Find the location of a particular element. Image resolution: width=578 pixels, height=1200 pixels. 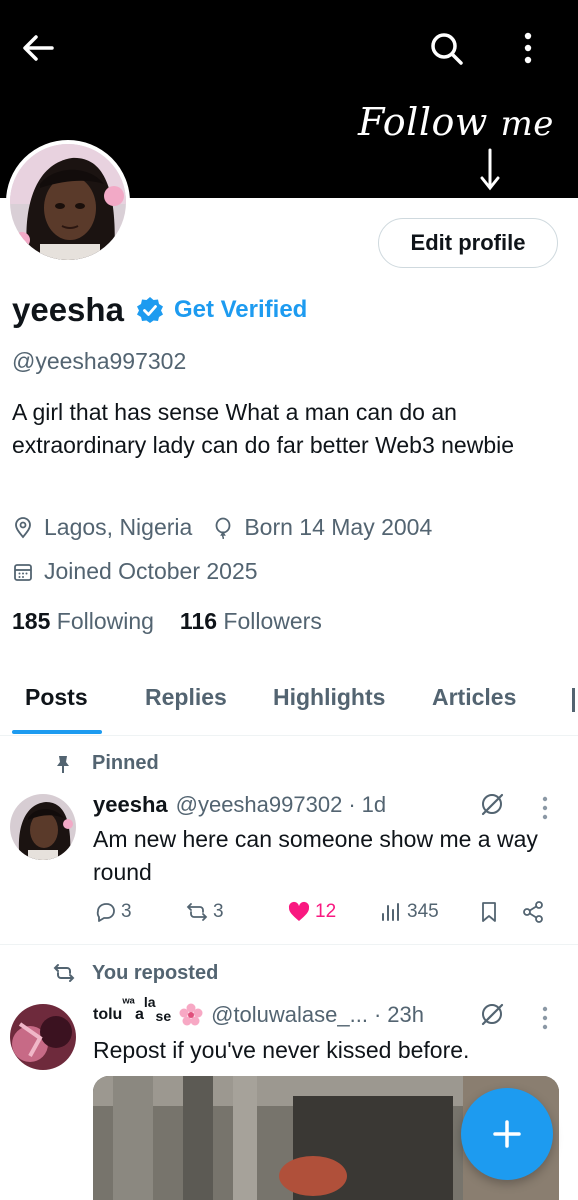

follow-stats: 185 Following 116 Followers is located at coordinates (167, 621).